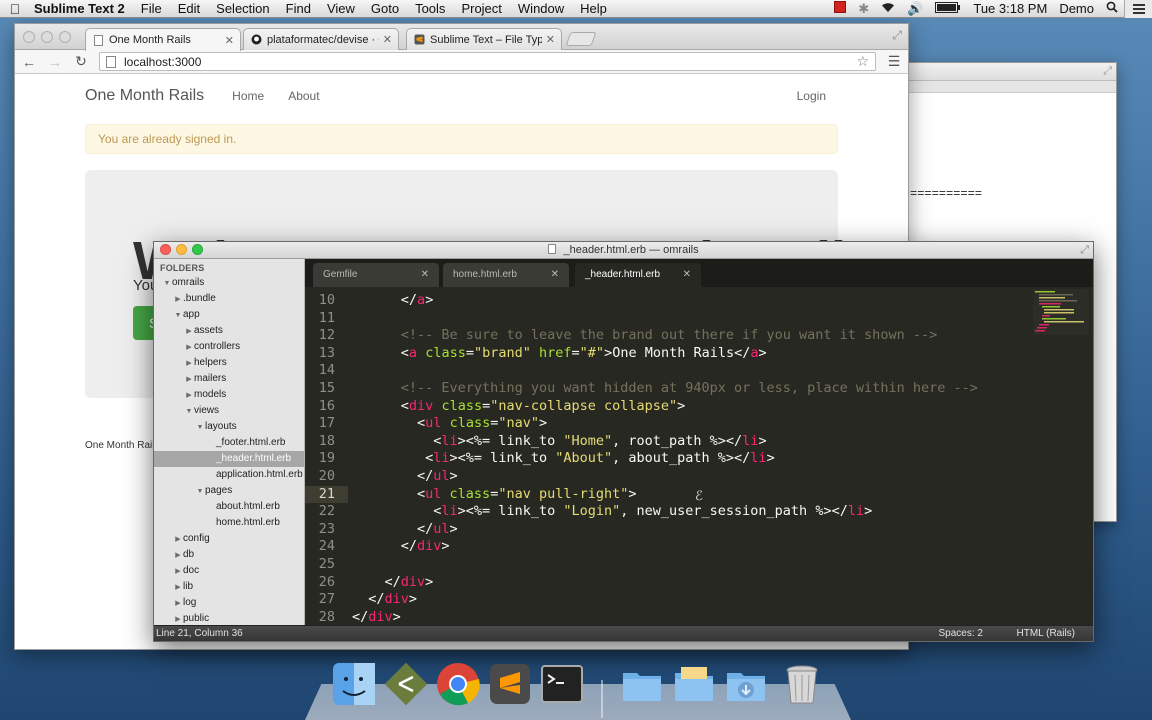 Image resolution: width=1152 pixels, height=720 pixels. I want to click on back-arrow-icon: ←, so click(29, 62).